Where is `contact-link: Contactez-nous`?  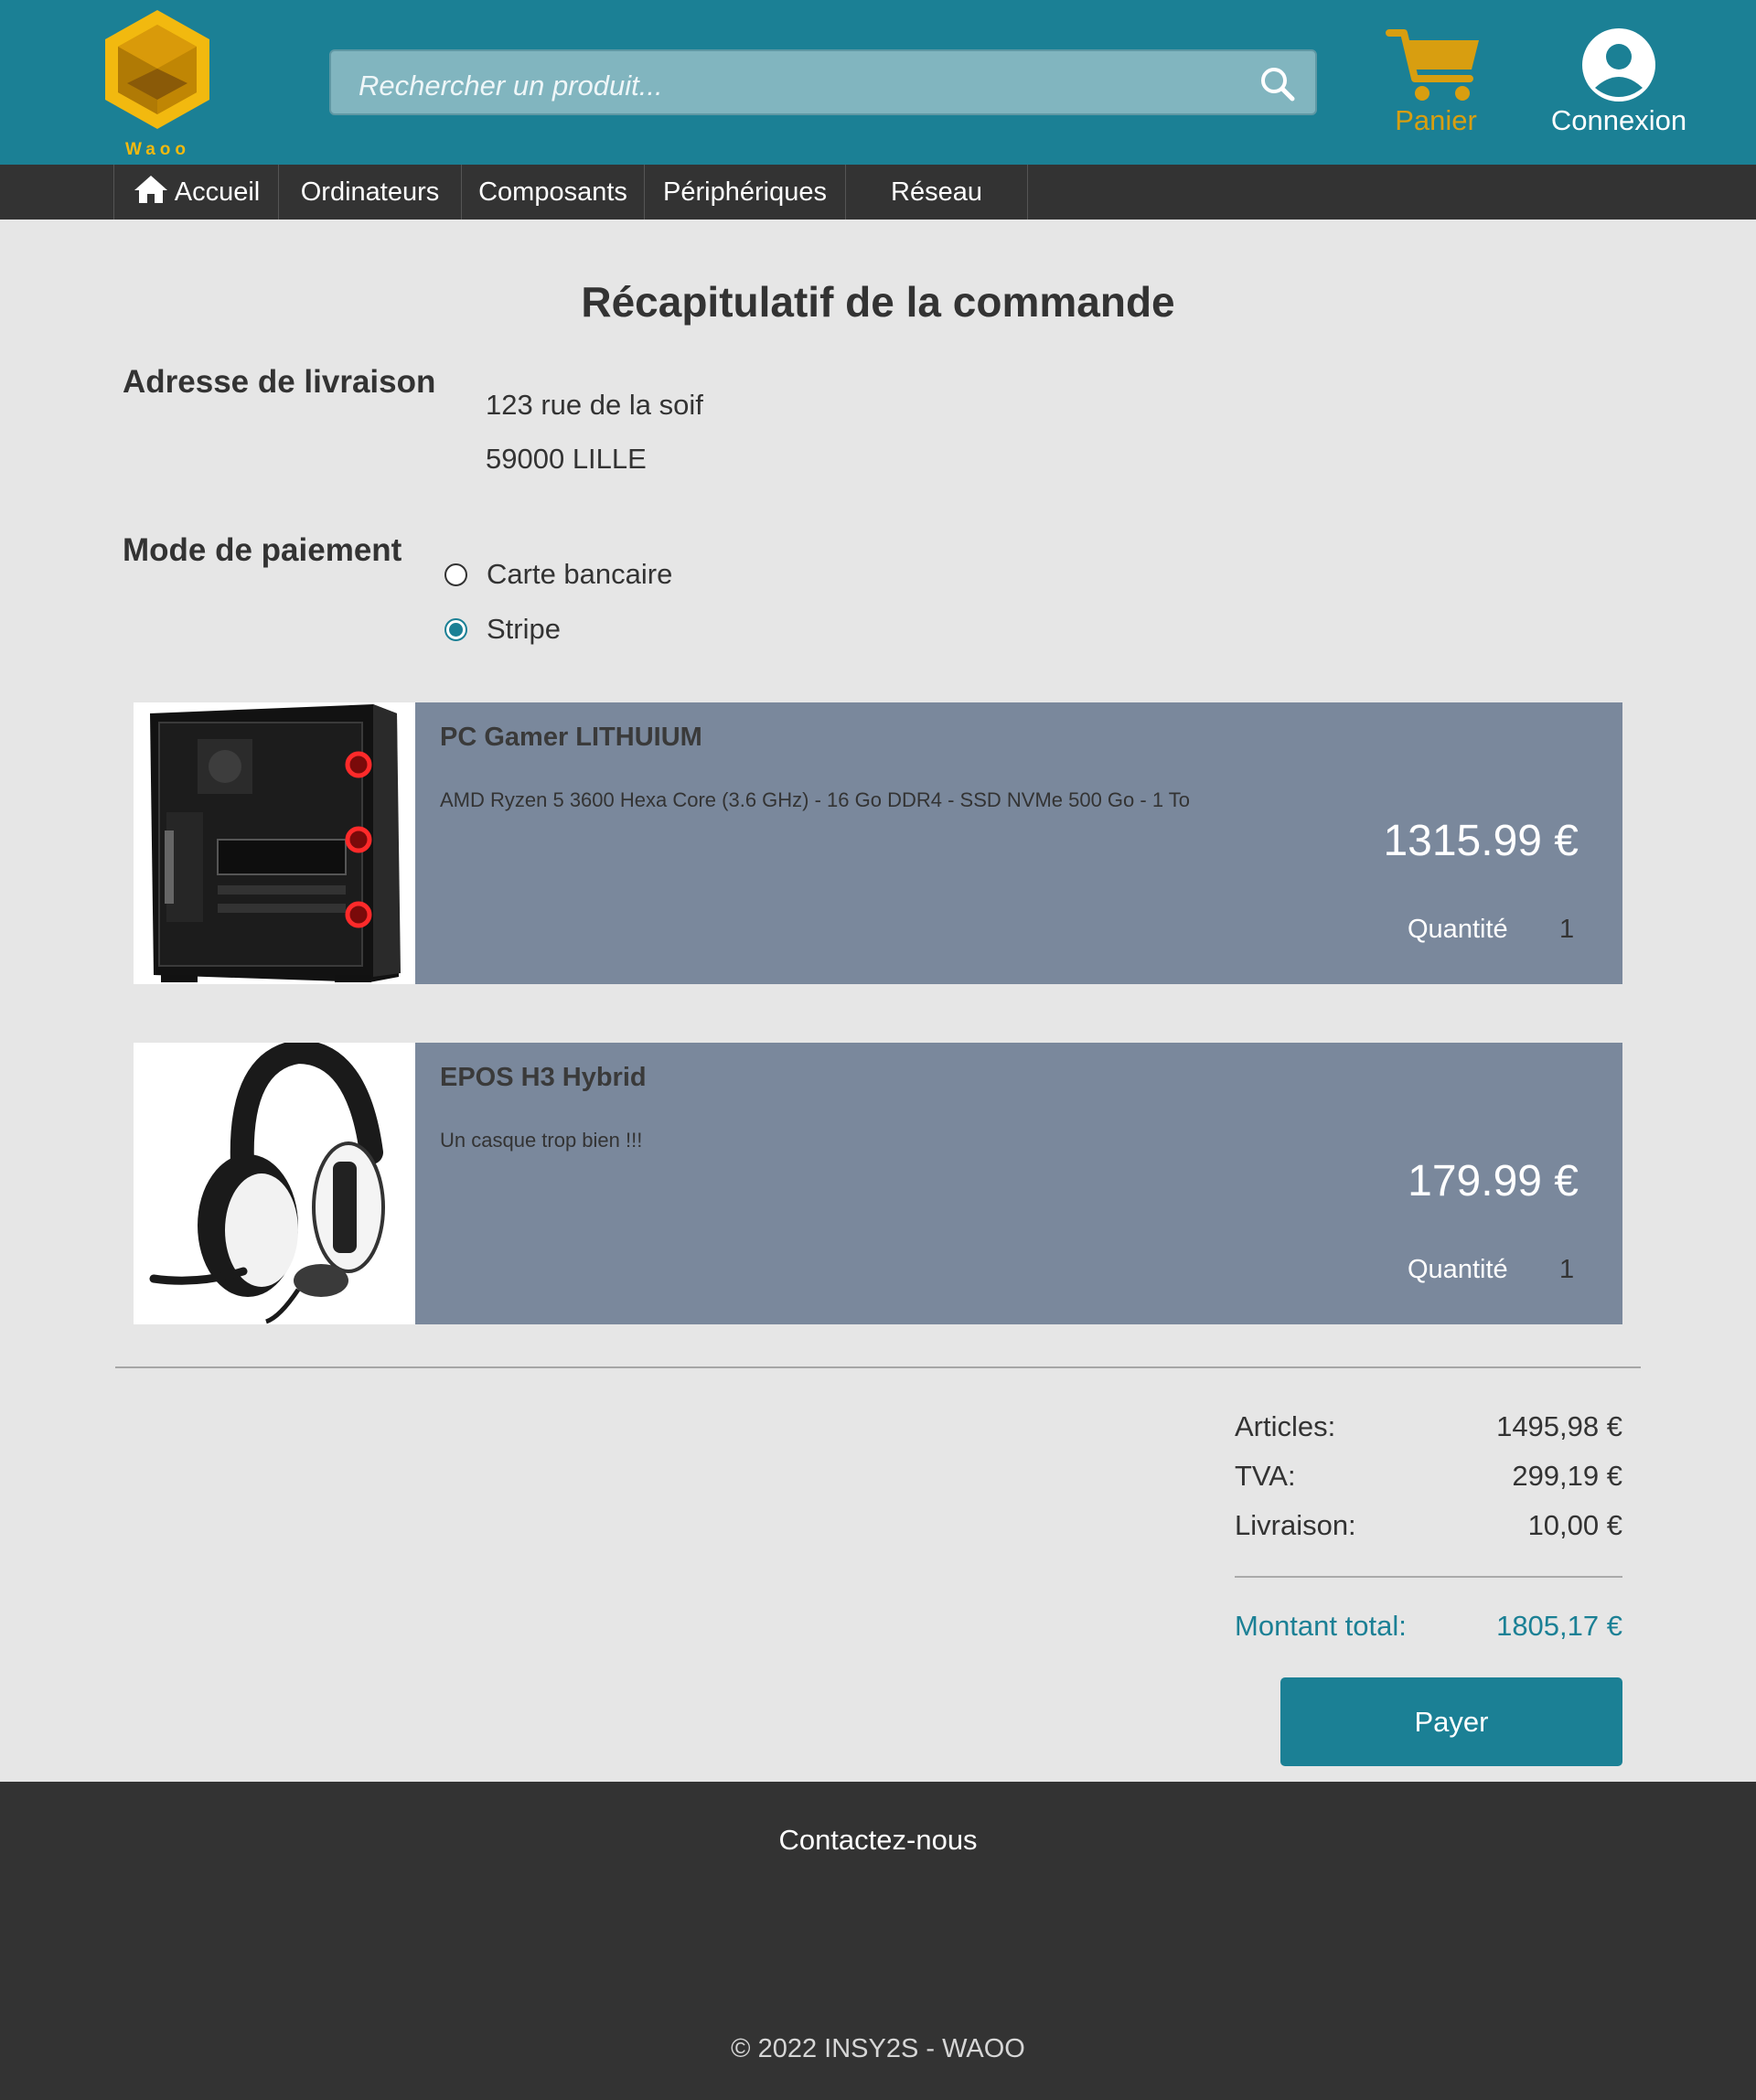
contact-link: Contactez-nous is located at coordinates (878, 1840).